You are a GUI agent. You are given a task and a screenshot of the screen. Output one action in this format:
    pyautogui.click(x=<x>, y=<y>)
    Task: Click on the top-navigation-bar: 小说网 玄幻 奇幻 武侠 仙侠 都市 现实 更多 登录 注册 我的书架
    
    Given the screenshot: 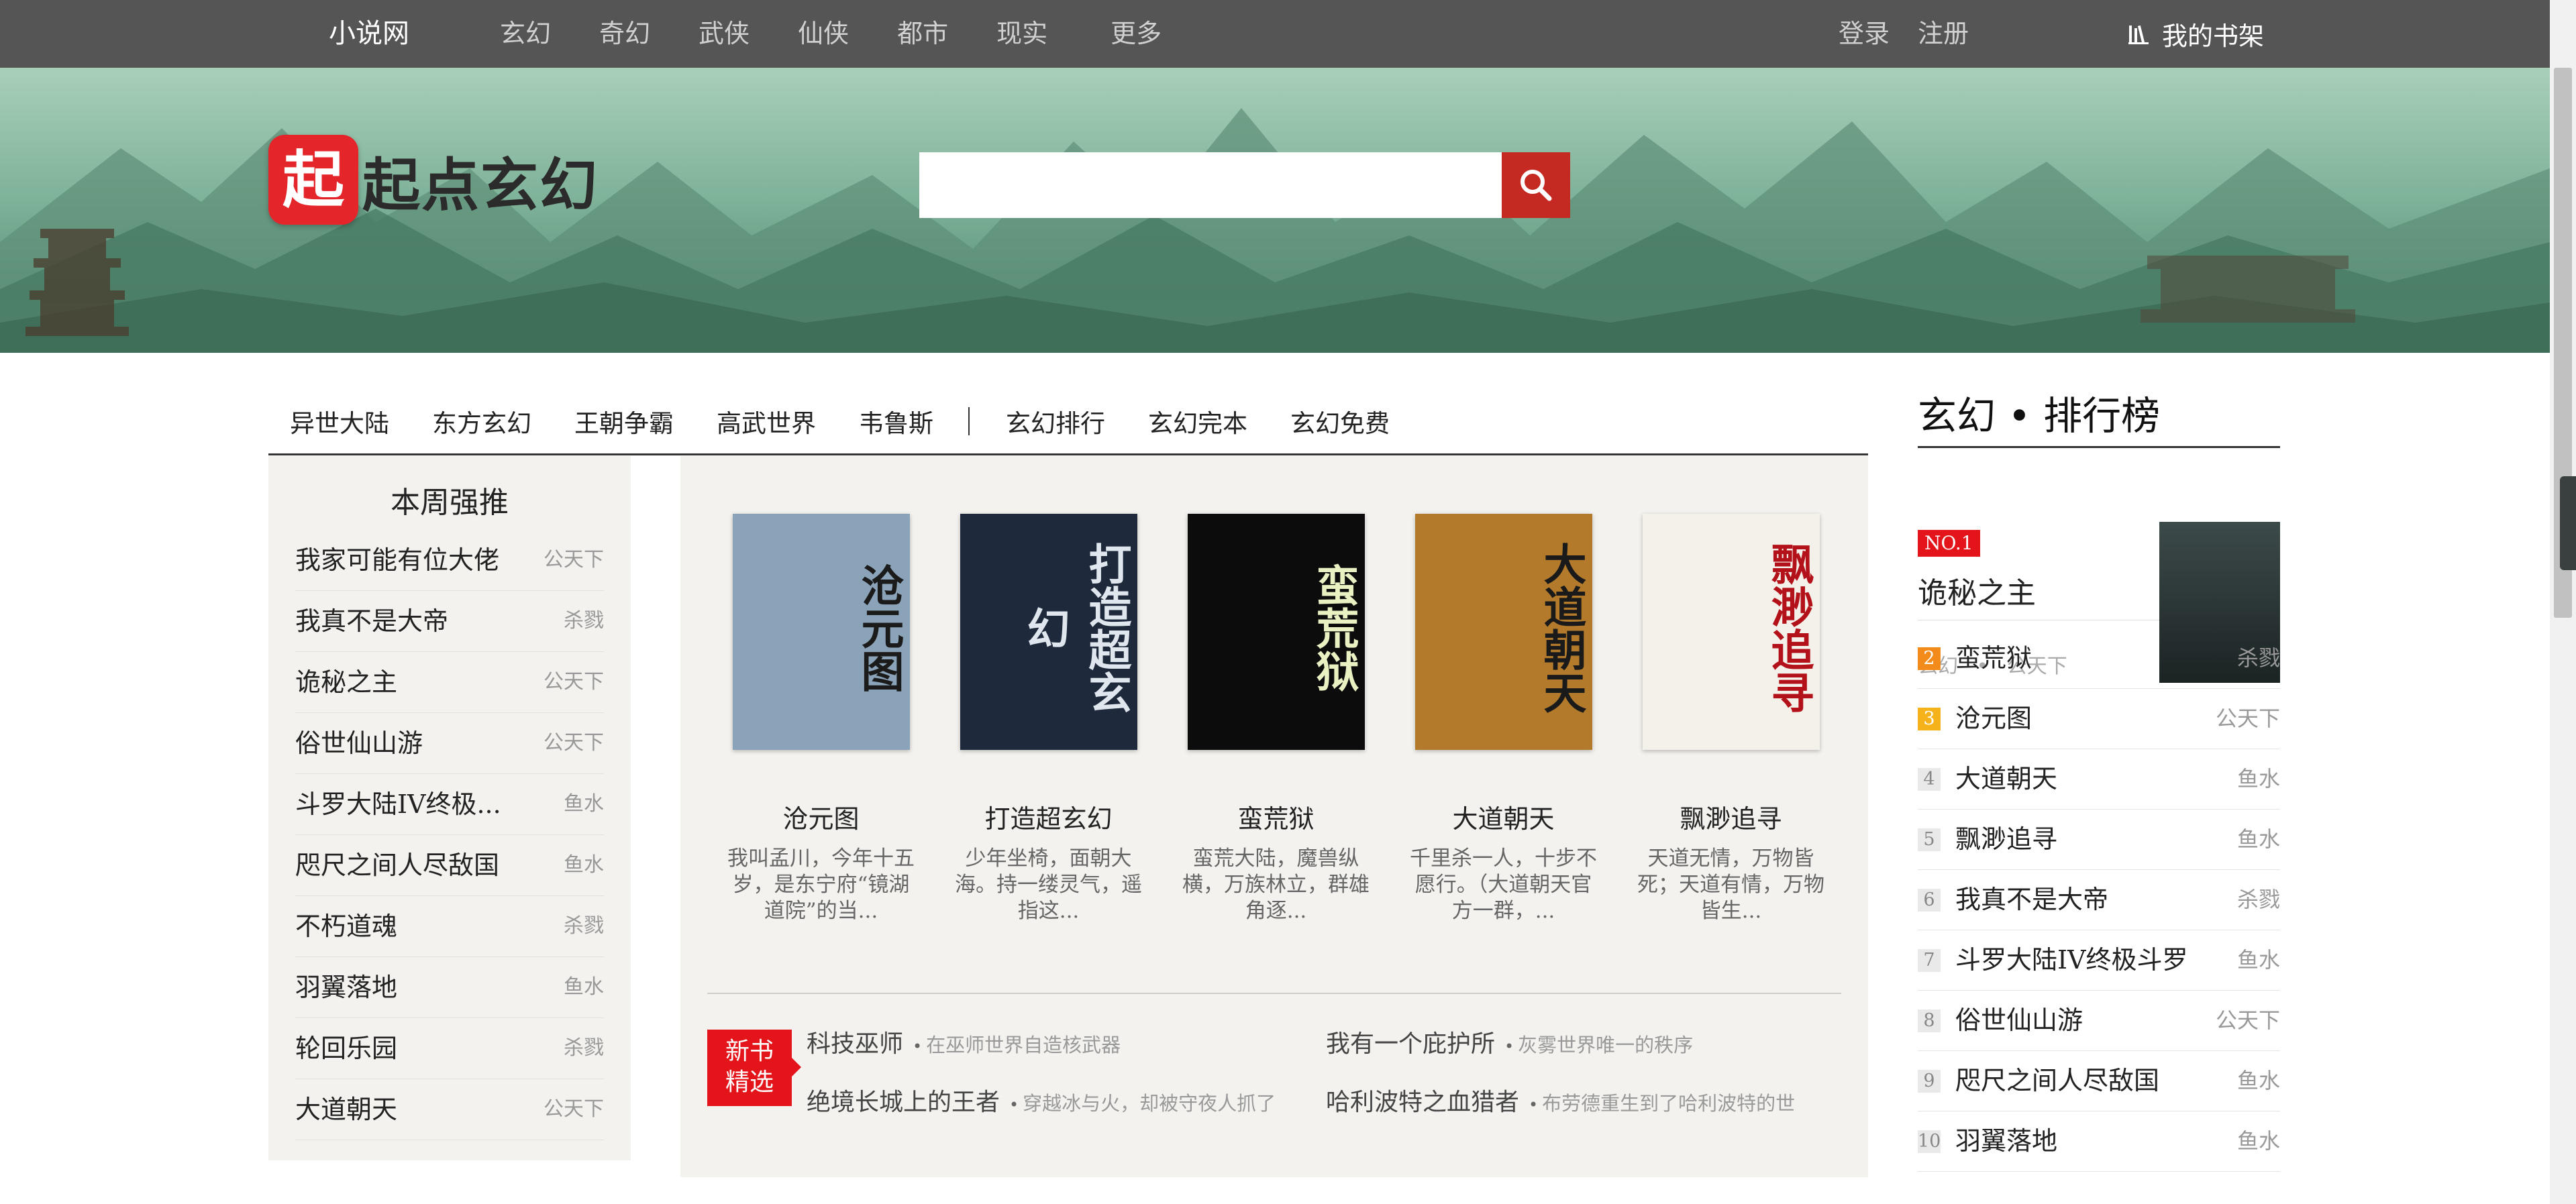 What is the action you would take?
    pyautogui.click(x=1288, y=34)
    